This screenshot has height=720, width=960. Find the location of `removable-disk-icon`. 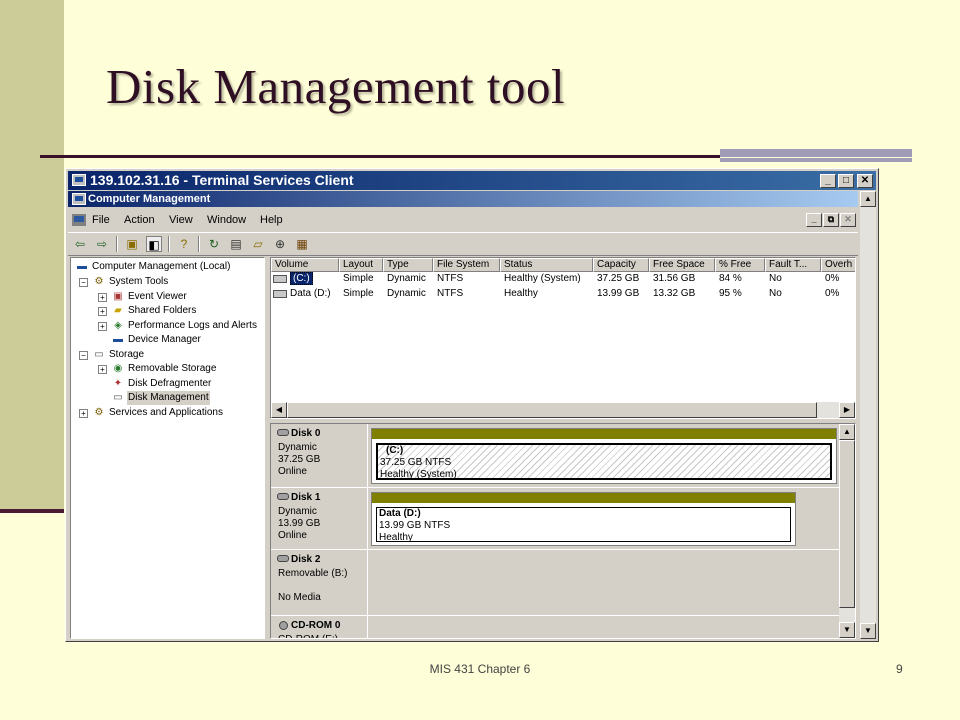

removable-disk-icon is located at coordinates (283, 558).